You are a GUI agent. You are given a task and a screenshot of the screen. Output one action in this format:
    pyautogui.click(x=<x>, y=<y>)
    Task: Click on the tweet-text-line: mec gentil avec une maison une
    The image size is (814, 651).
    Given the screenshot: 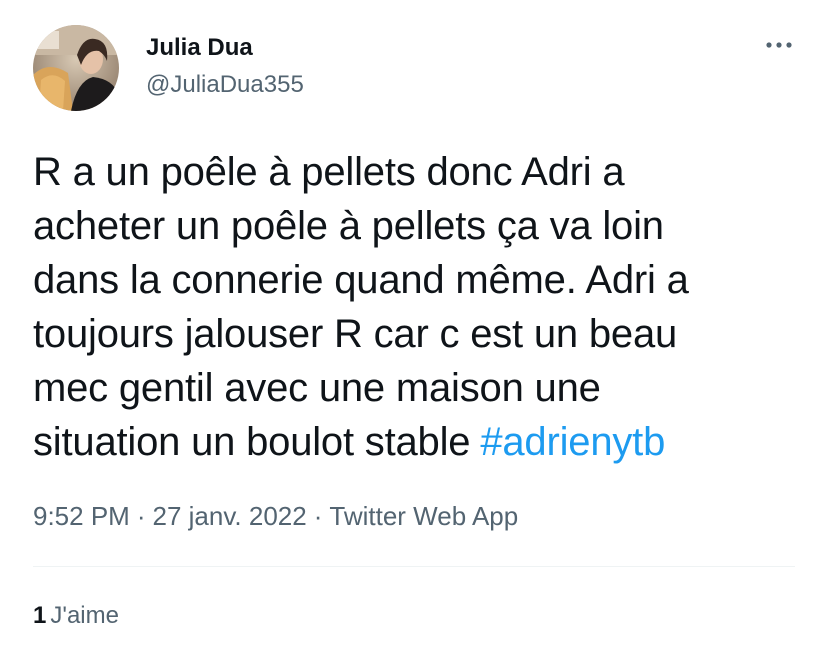 What is the action you would take?
    pyautogui.click(x=317, y=388)
    